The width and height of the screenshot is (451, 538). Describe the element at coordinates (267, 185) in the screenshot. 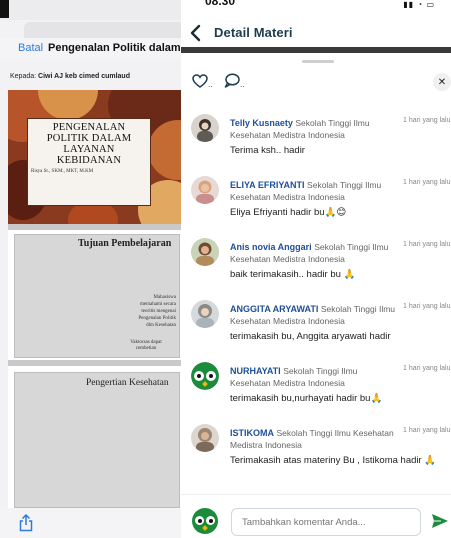

I see `author-name: ELIYA EFRIYANTI` at that location.